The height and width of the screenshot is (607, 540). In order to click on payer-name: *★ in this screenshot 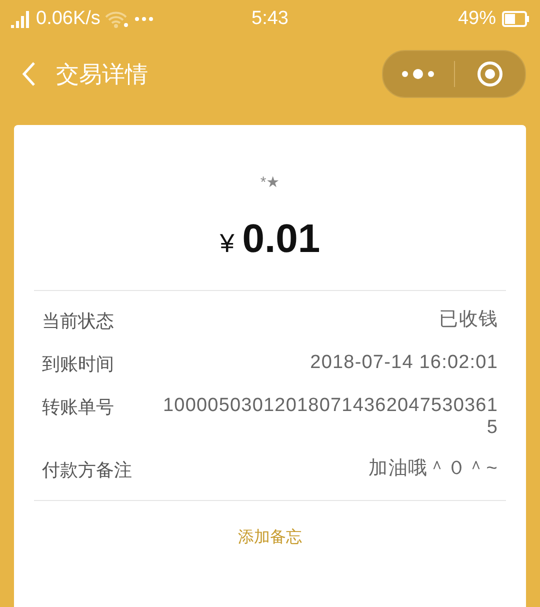, I will do `click(270, 182)`.